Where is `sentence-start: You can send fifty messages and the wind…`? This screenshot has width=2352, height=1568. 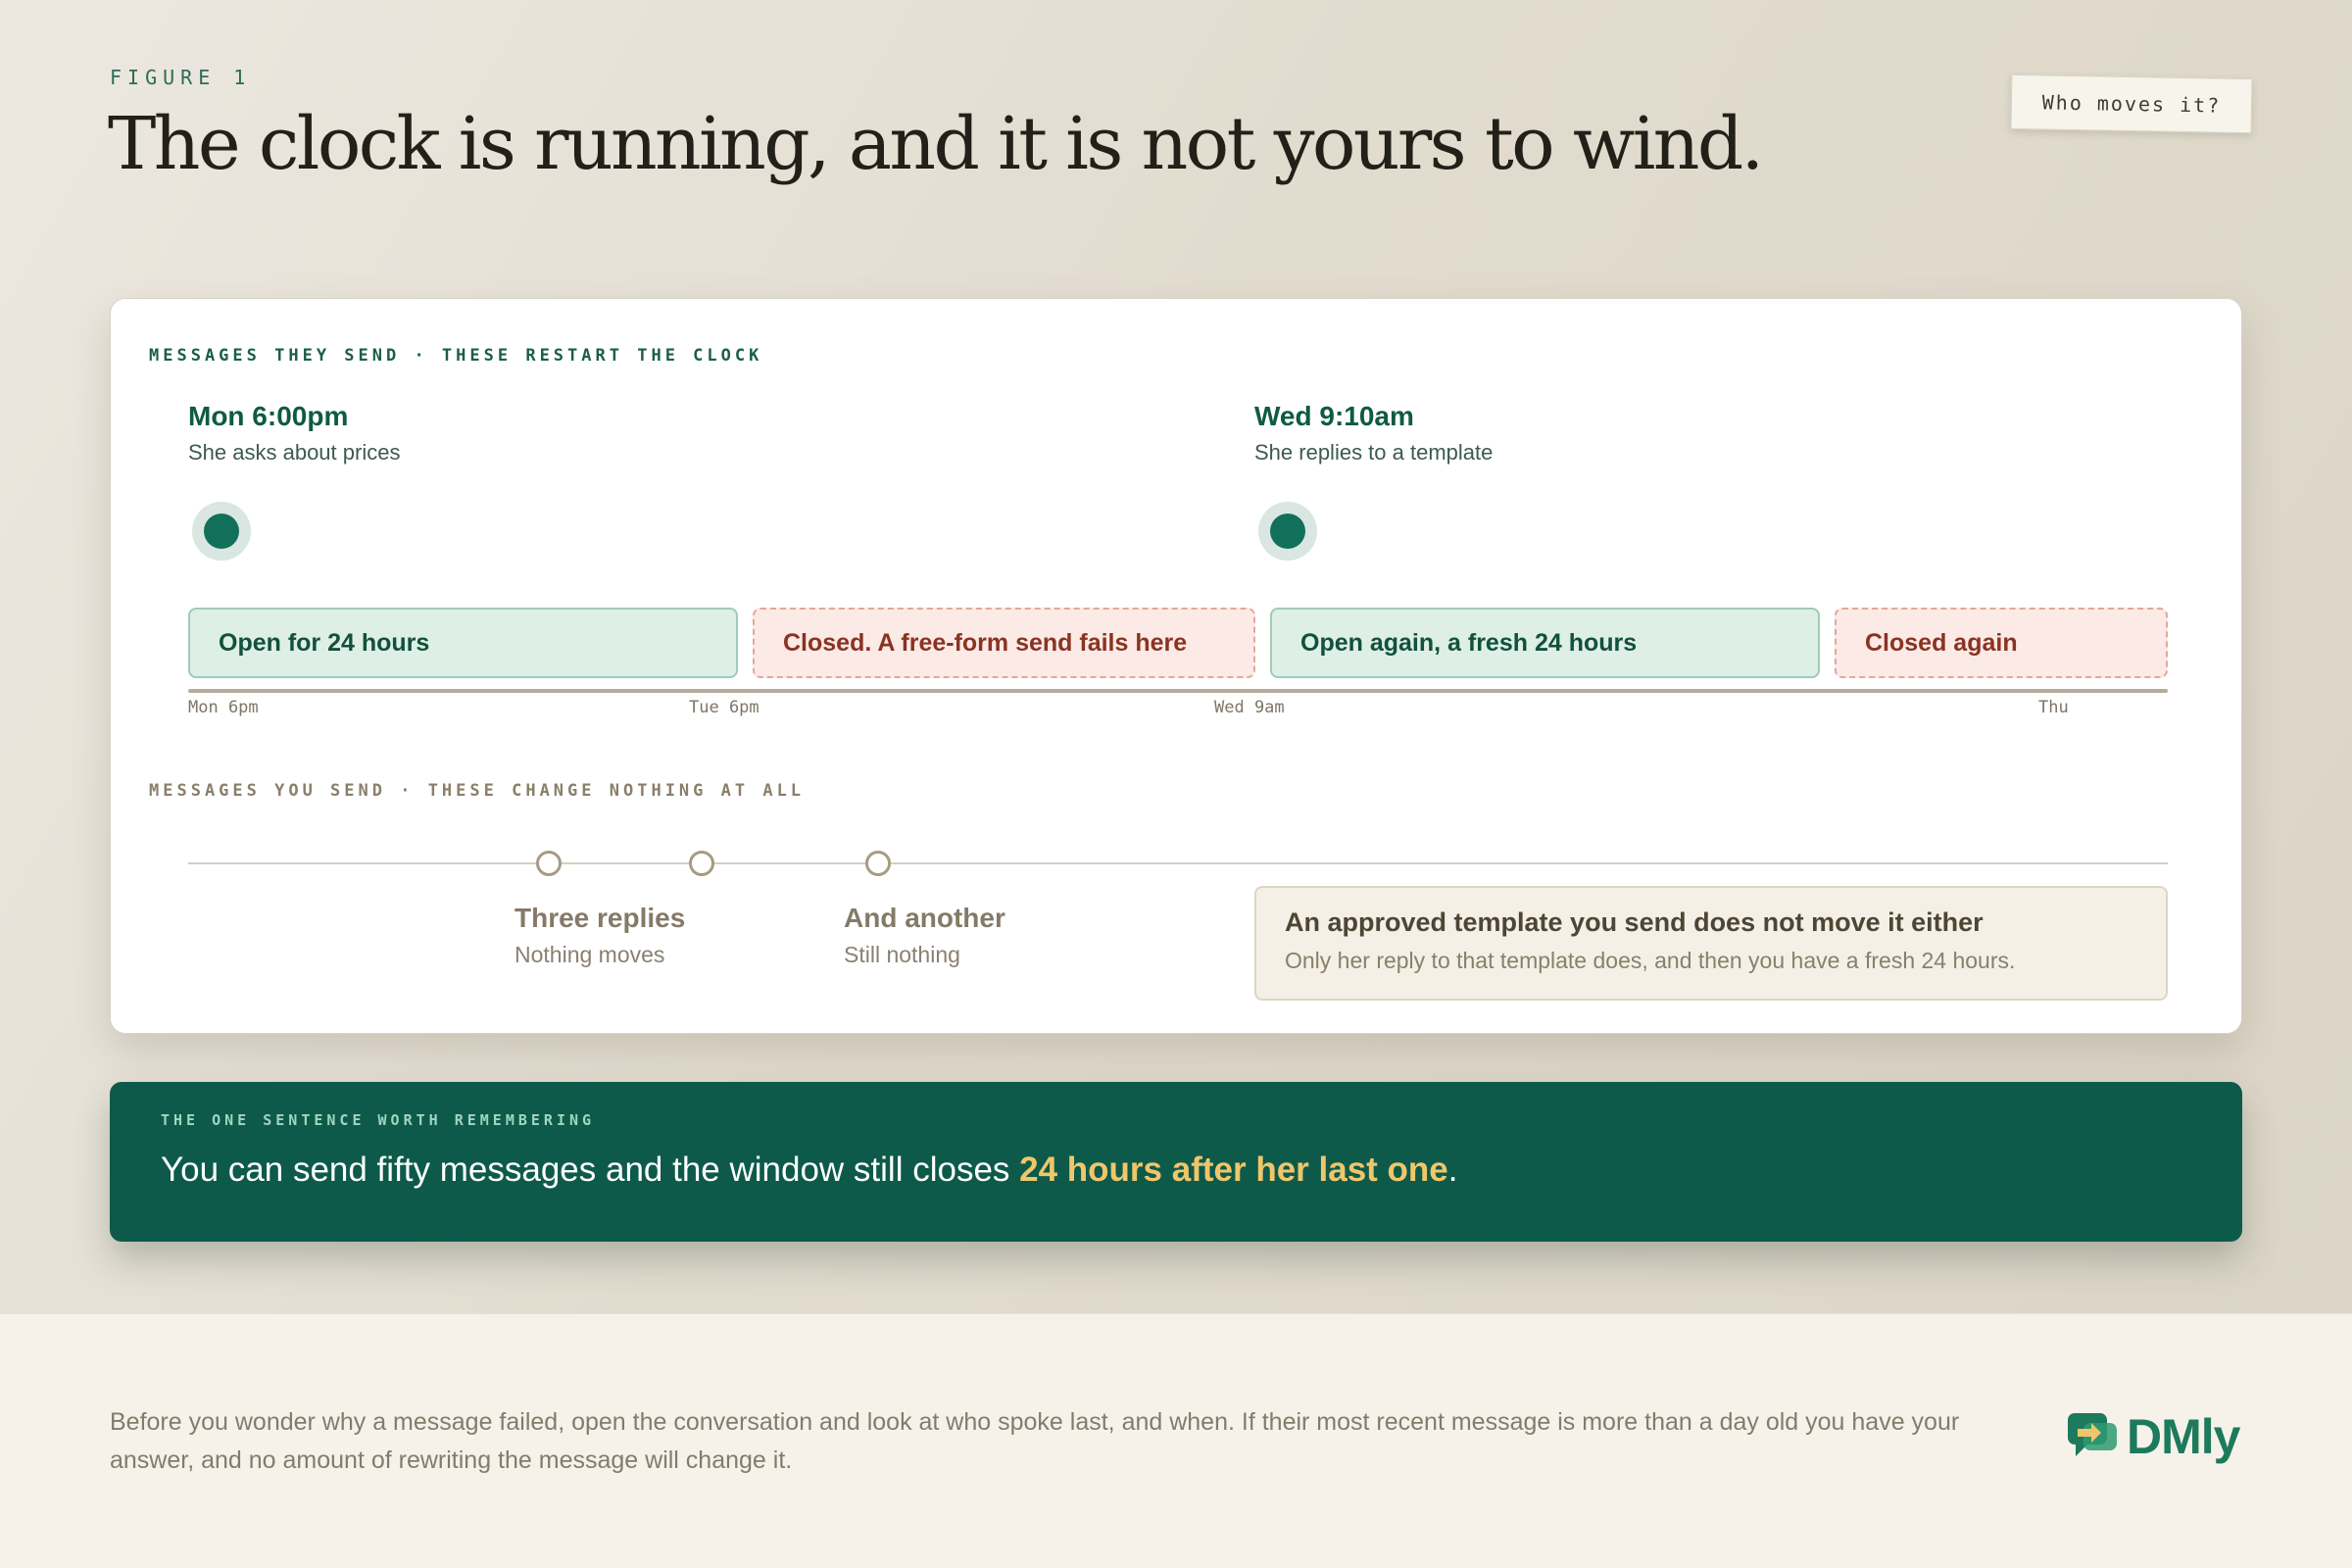 sentence-start: You can send fifty messages and the wind… is located at coordinates (590, 1170).